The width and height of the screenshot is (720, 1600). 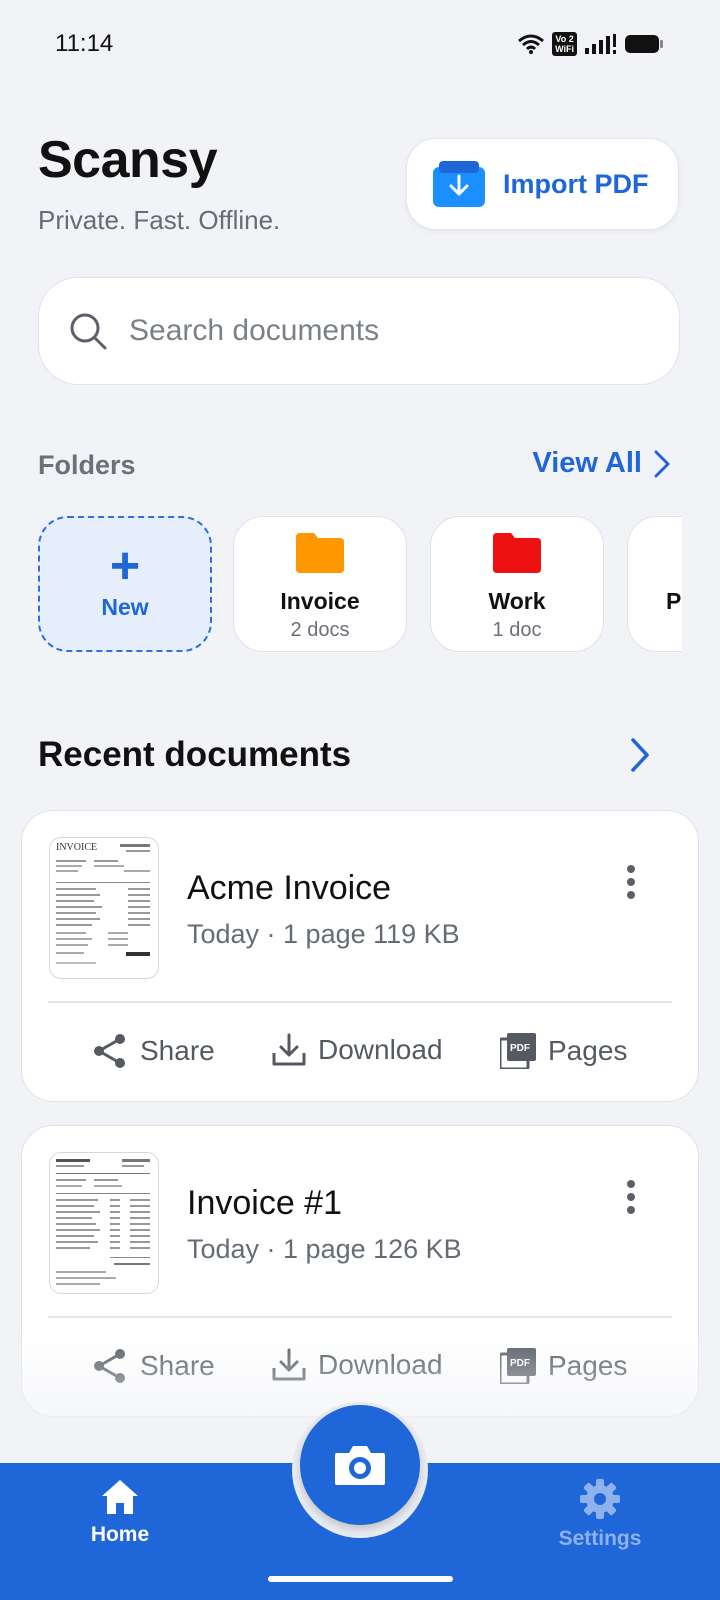 I want to click on share-label: Share, so click(x=177, y=1050).